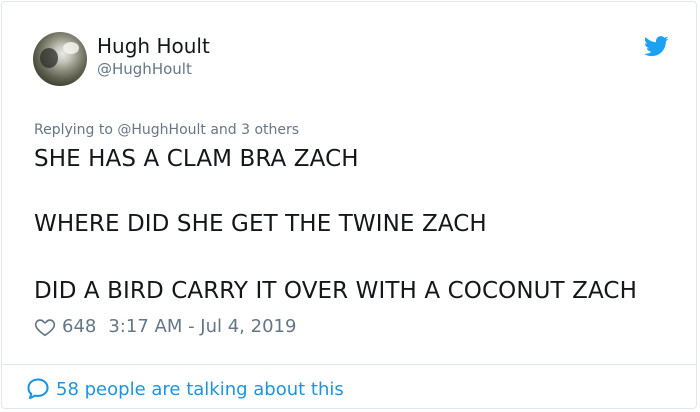 This screenshot has width=700, height=412. What do you see at coordinates (166, 130) in the screenshot?
I see `reply-context: Replying to @HughHoult and 3 others` at bounding box center [166, 130].